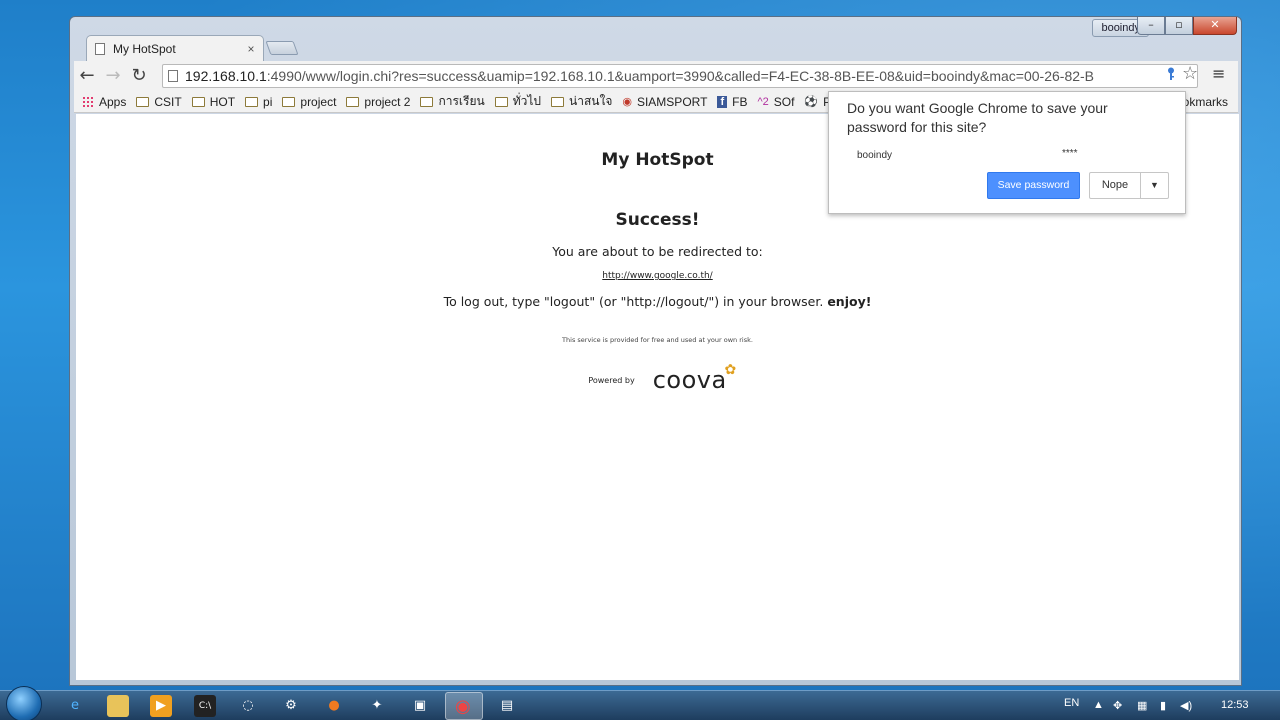 The height and width of the screenshot is (720, 1280). What do you see at coordinates (334, 706) in the screenshot?
I see `firefox-icon: ●` at bounding box center [334, 706].